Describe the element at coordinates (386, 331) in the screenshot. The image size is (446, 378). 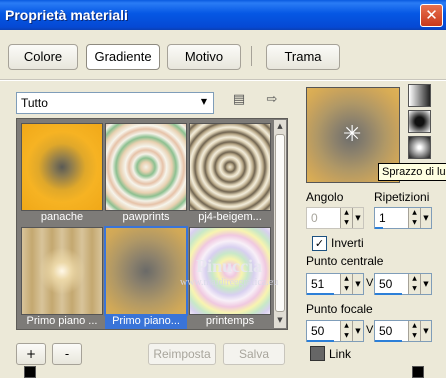
I see `focal-v-value: 50` at that location.